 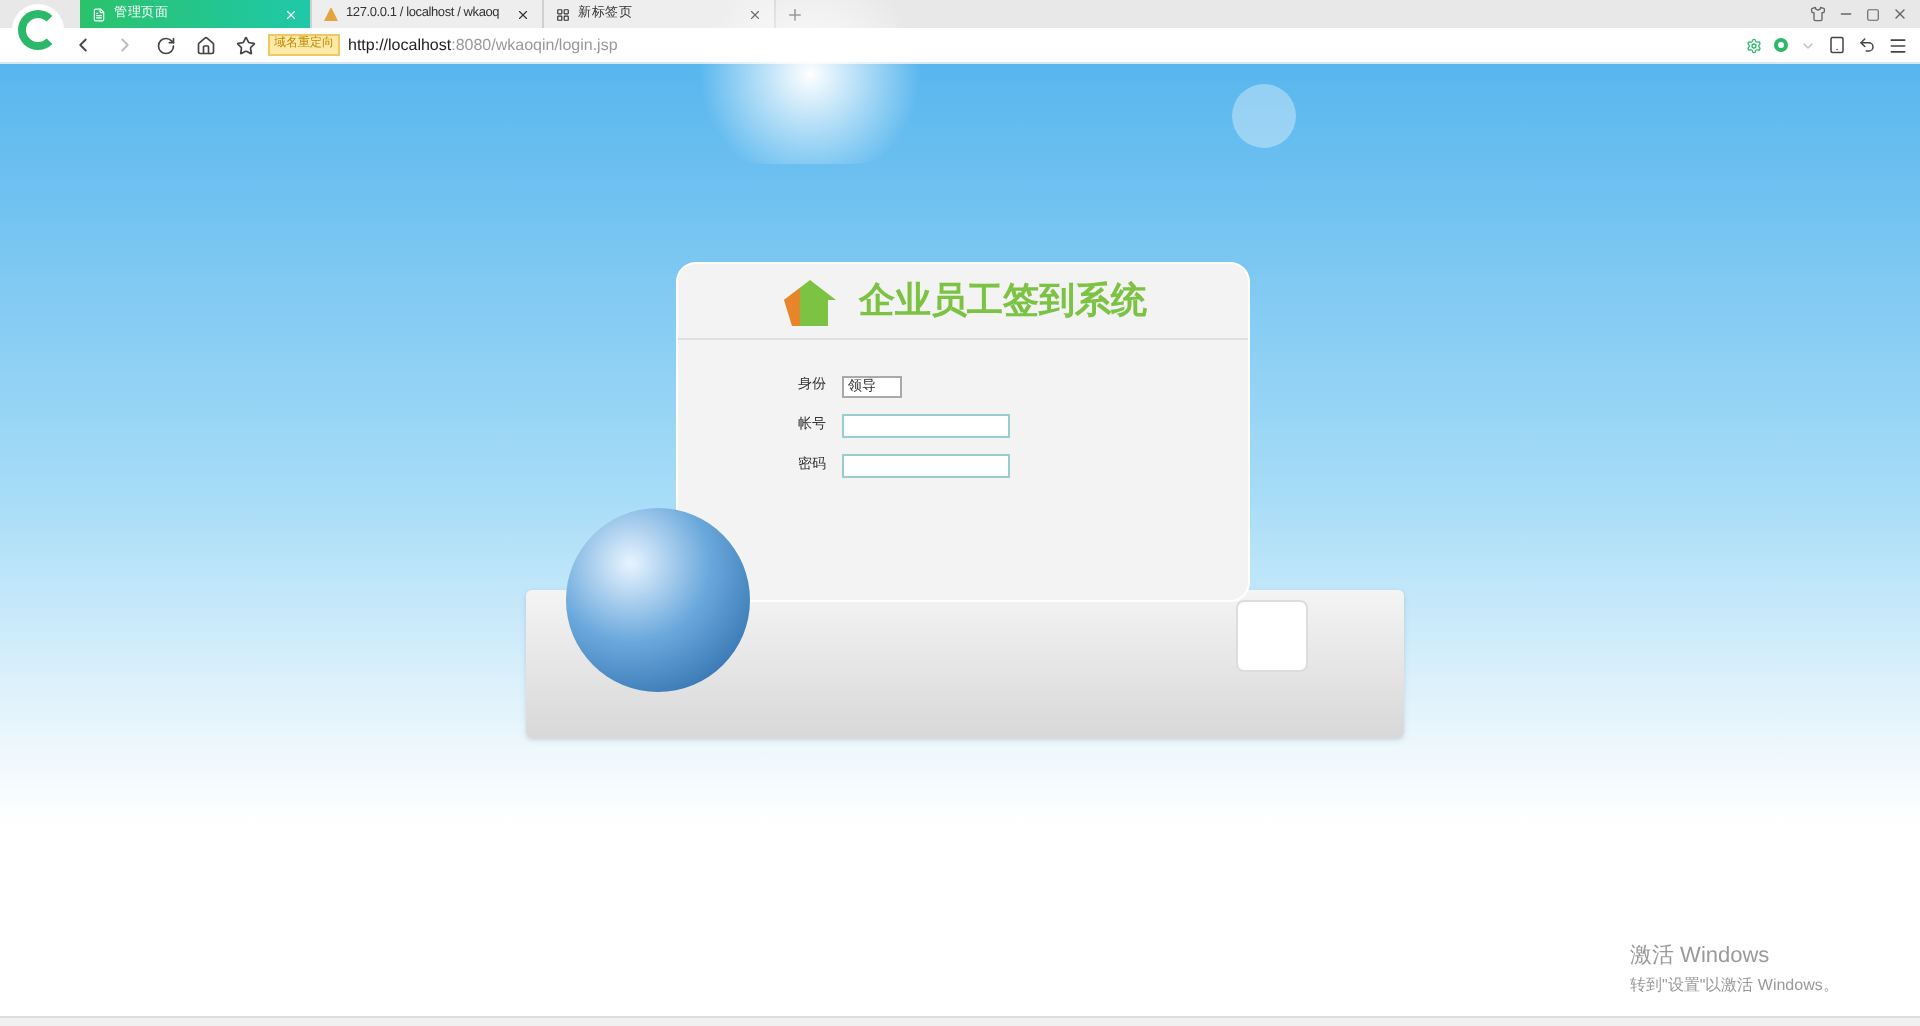 I want to click on menu-icon, so click(x=1898, y=45).